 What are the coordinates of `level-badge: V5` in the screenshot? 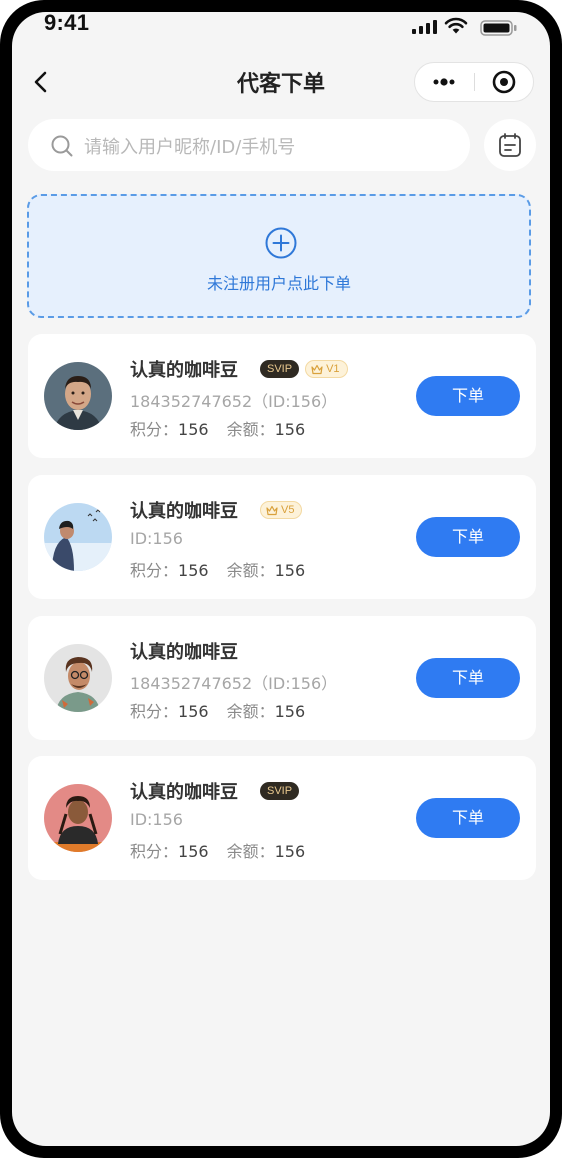 It's located at (281, 510).